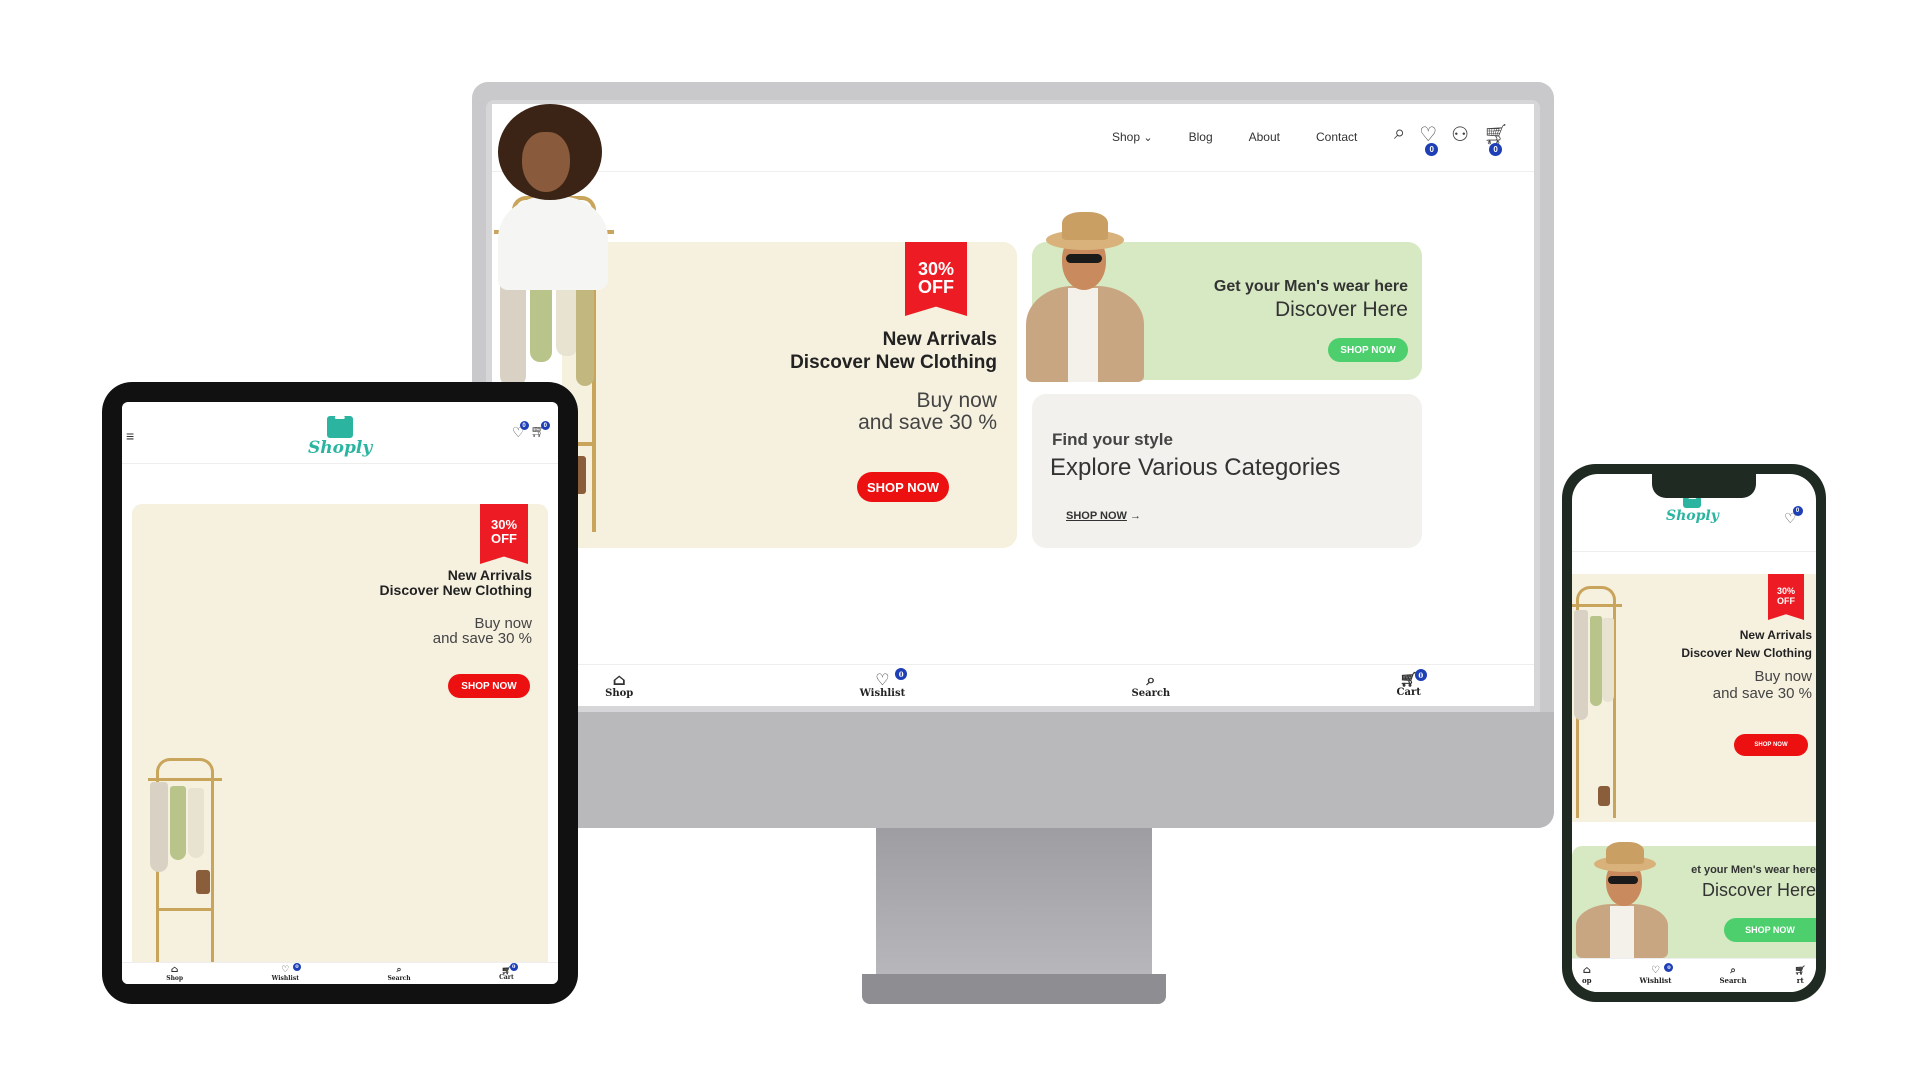 This screenshot has width=1920, height=1080. I want to click on tablet-header-icons: ♡ 0 🛒︎ 0, so click(531, 431).